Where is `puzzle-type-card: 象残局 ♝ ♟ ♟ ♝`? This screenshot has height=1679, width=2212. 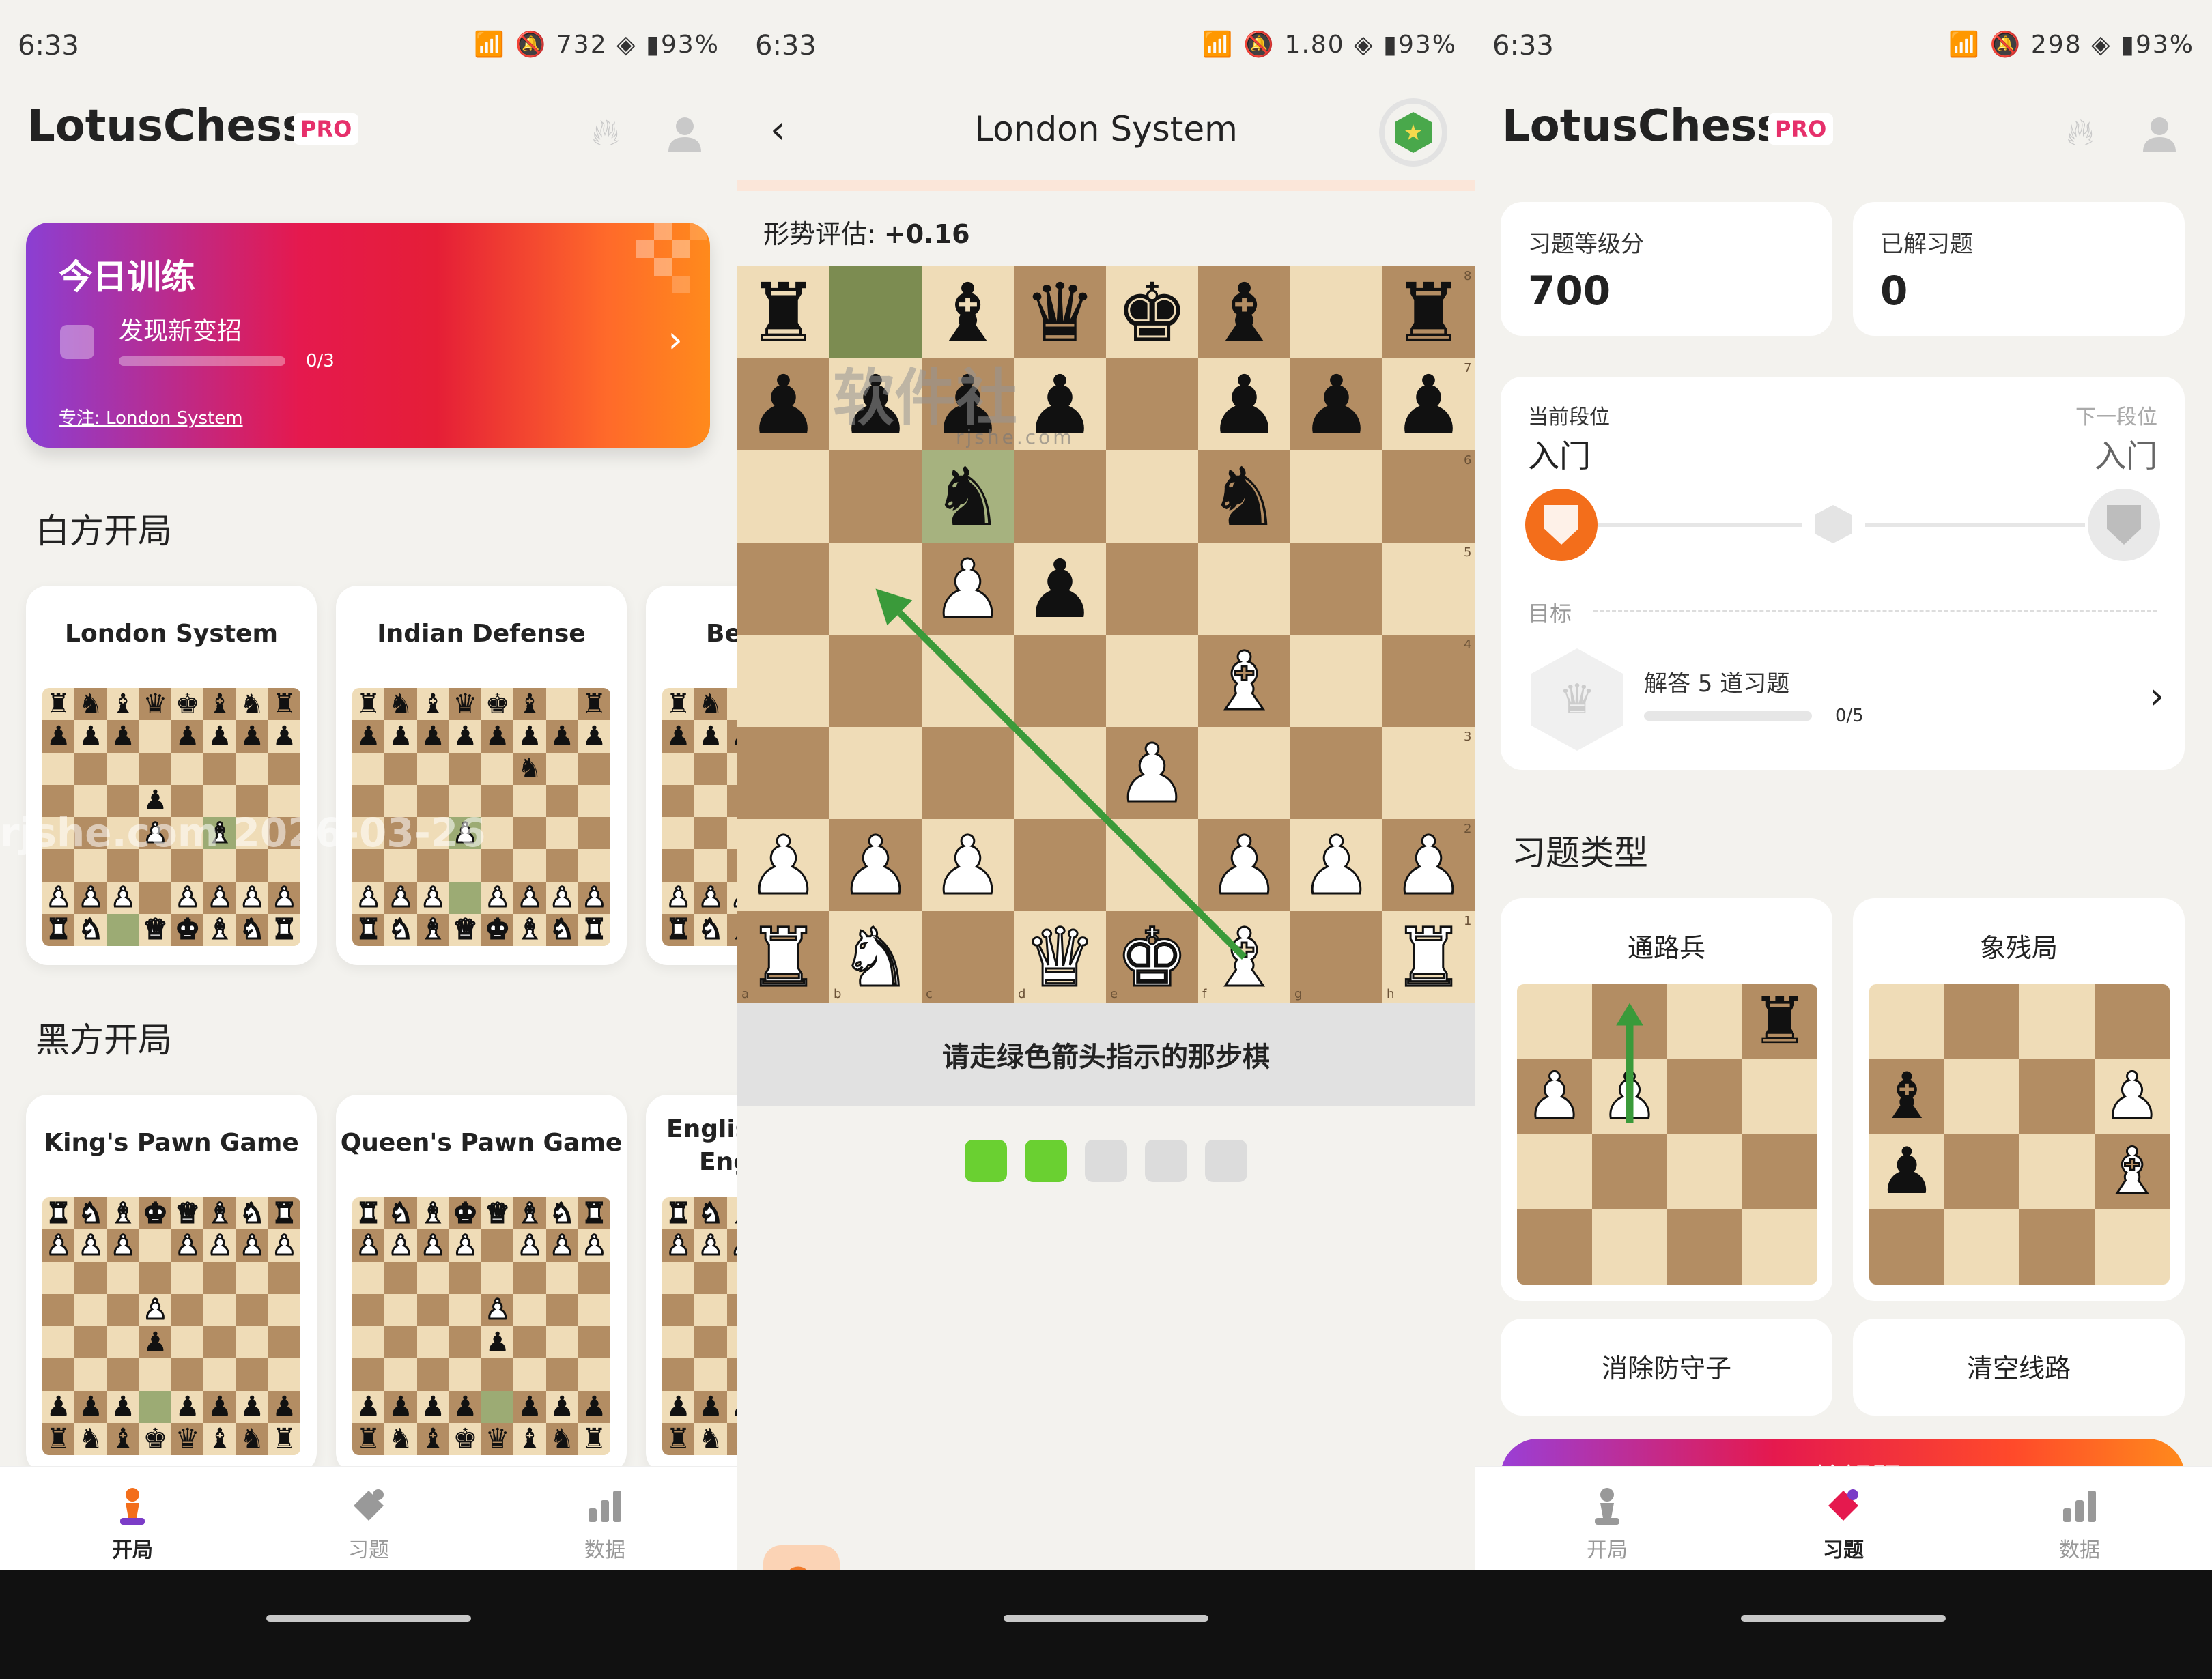 puzzle-type-card: 象残局 ♝ ♟ ♟ ♝ is located at coordinates (2019, 1099).